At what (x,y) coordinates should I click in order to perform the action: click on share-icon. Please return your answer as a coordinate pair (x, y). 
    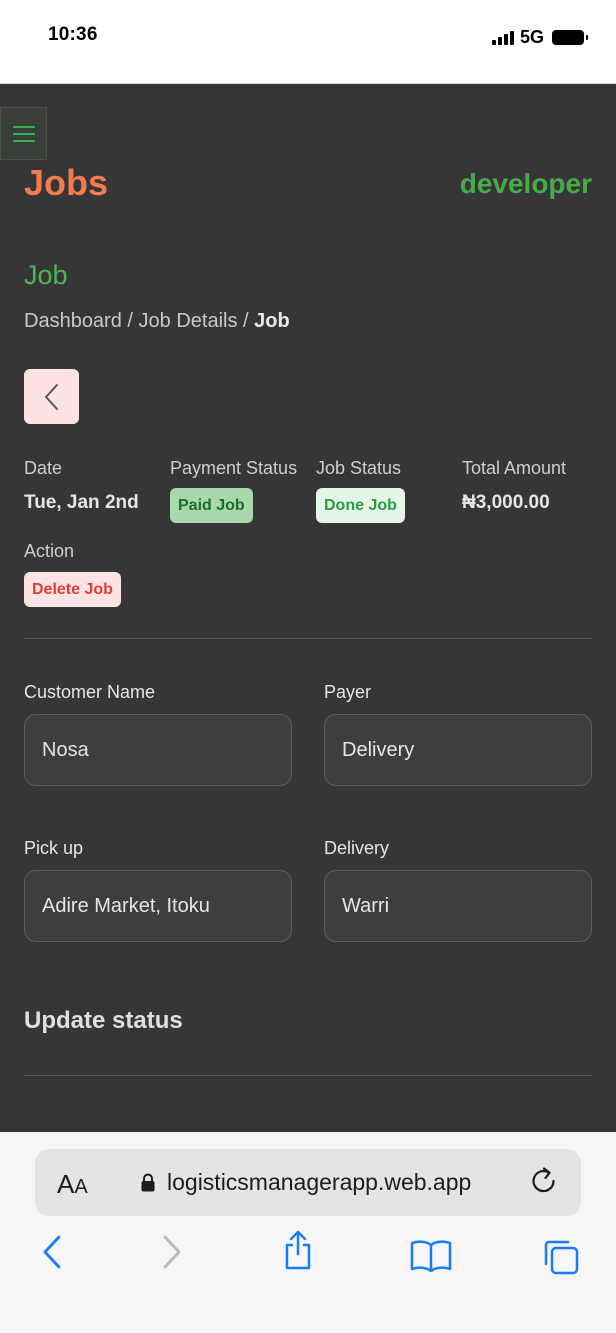
    Looking at the image, I should click on (298, 1250).